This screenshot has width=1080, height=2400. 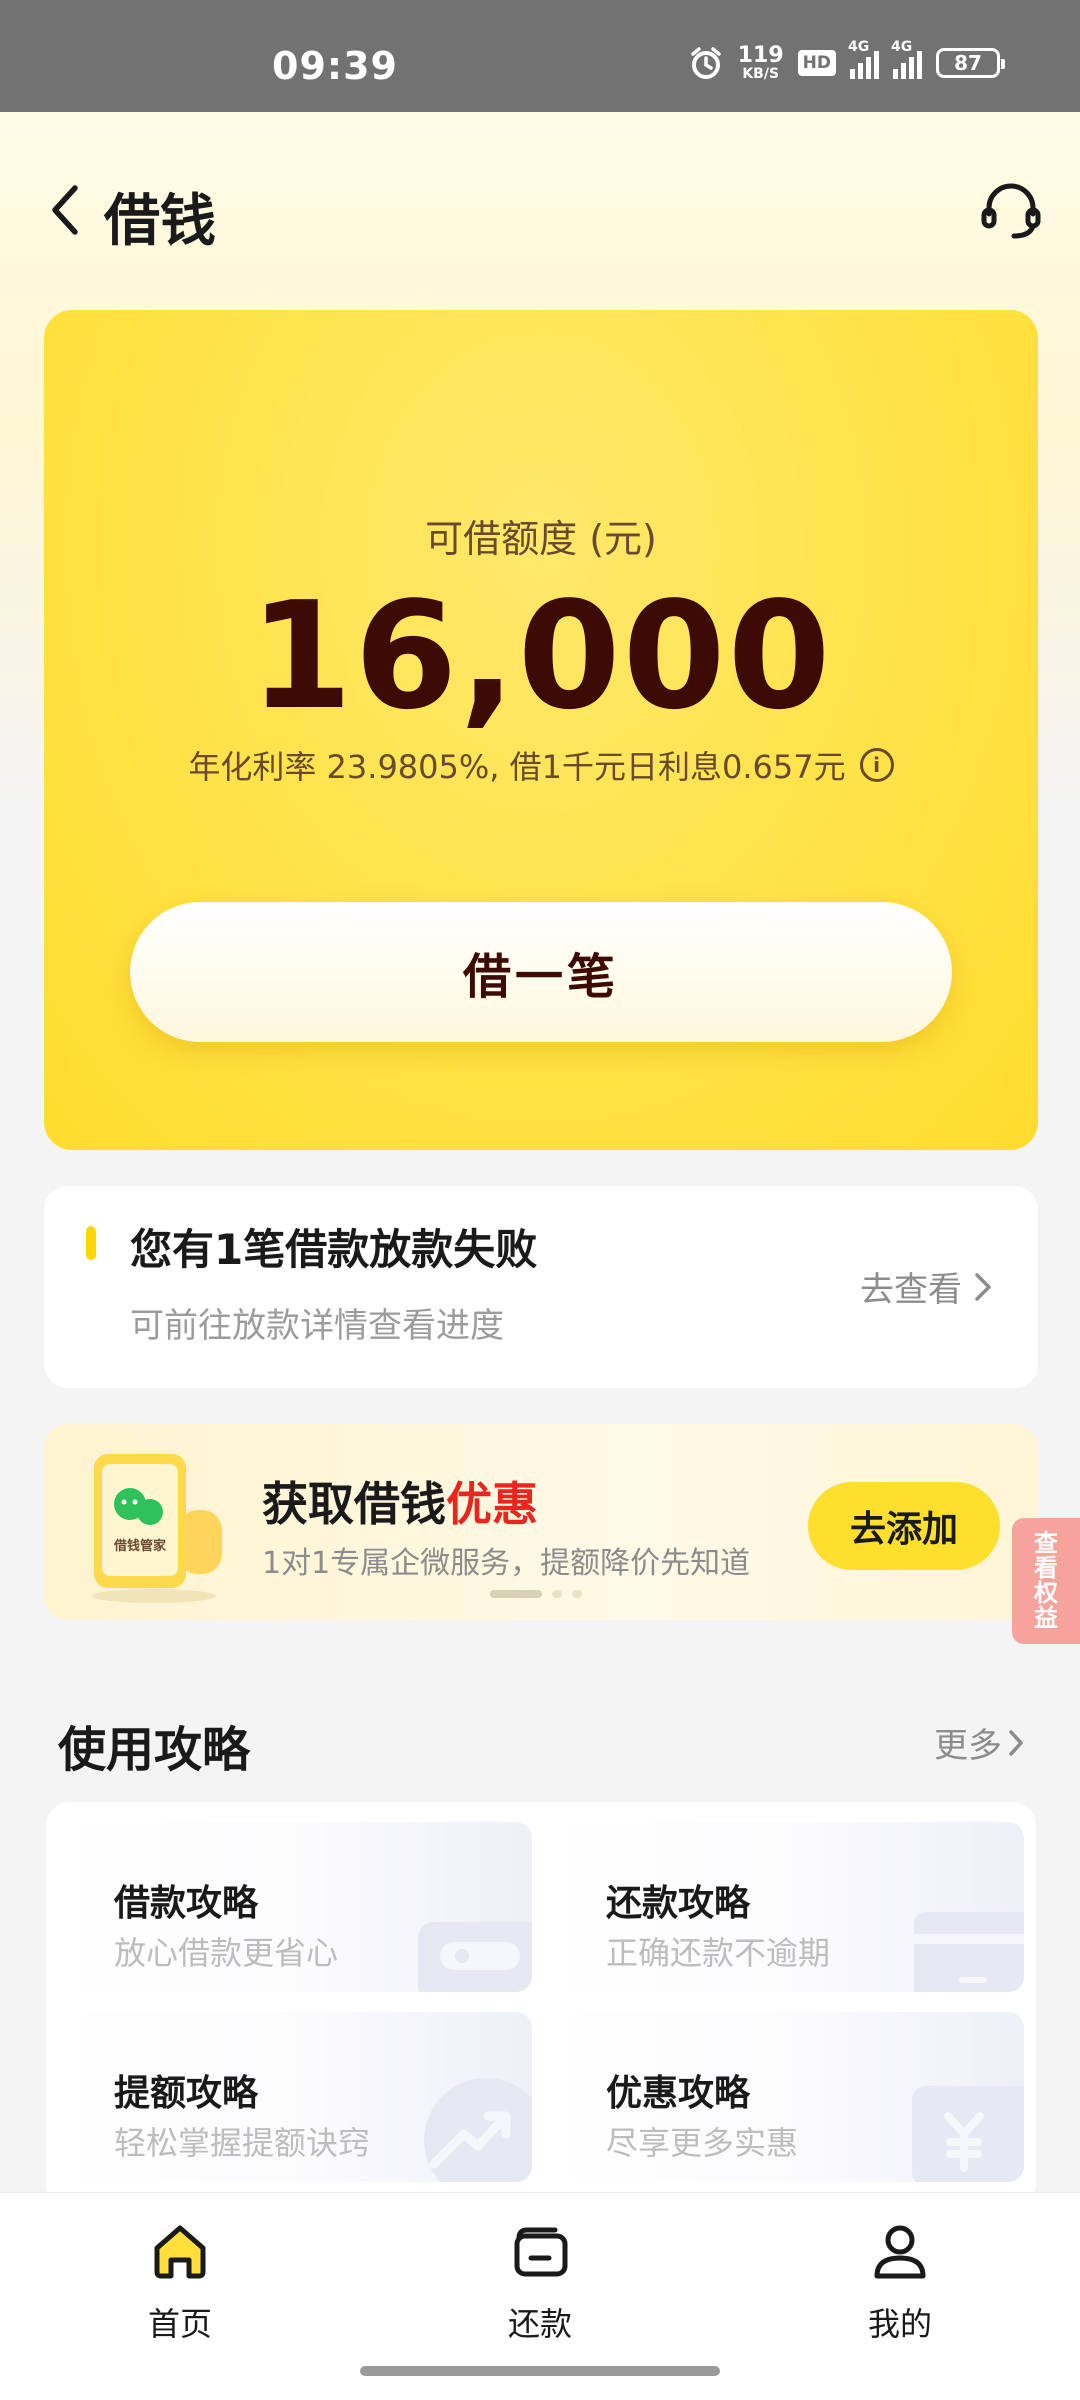 I want to click on network-speed-unit: KB/S, so click(x=761, y=74).